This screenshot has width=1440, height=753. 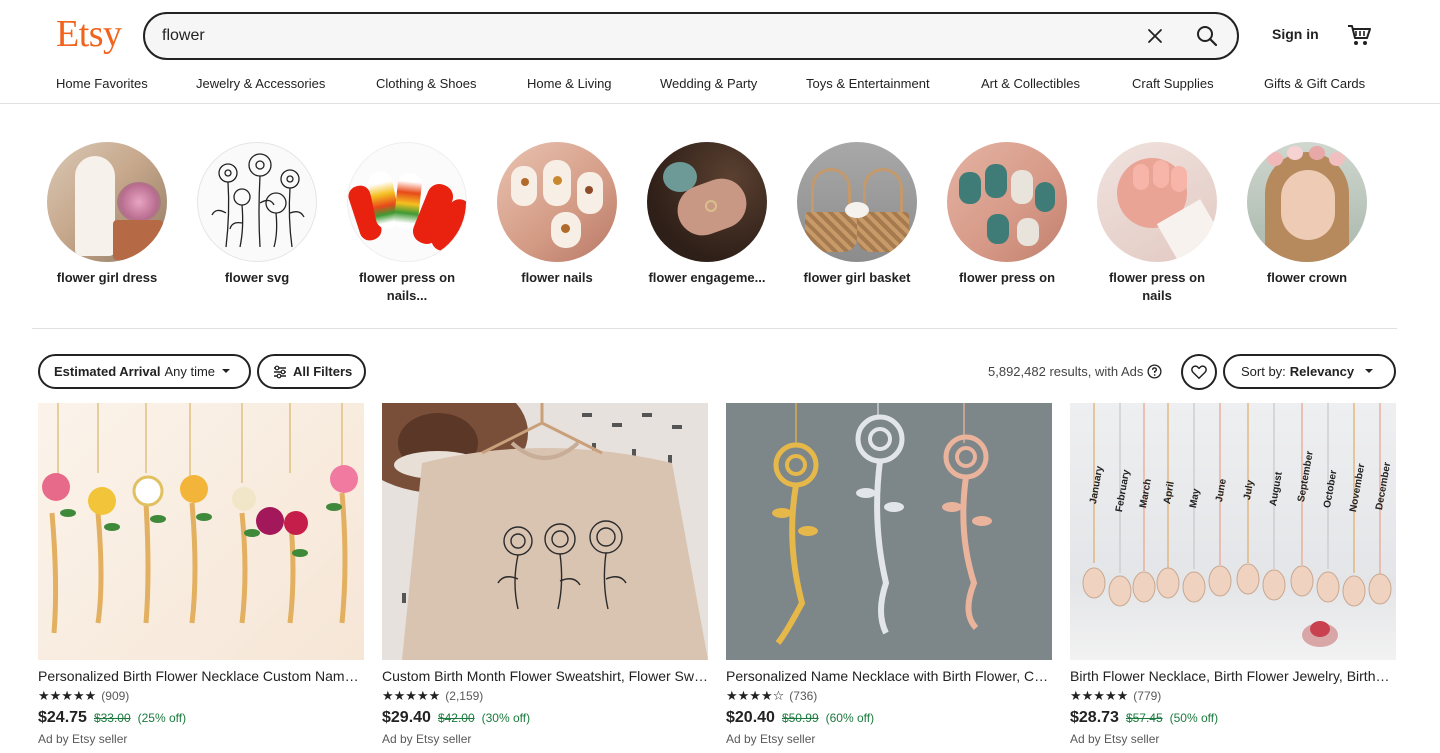 What do you see at coordinates (1207, 36) in the screenshot?
I see `search-icon` at bounding box center [1207, 36].